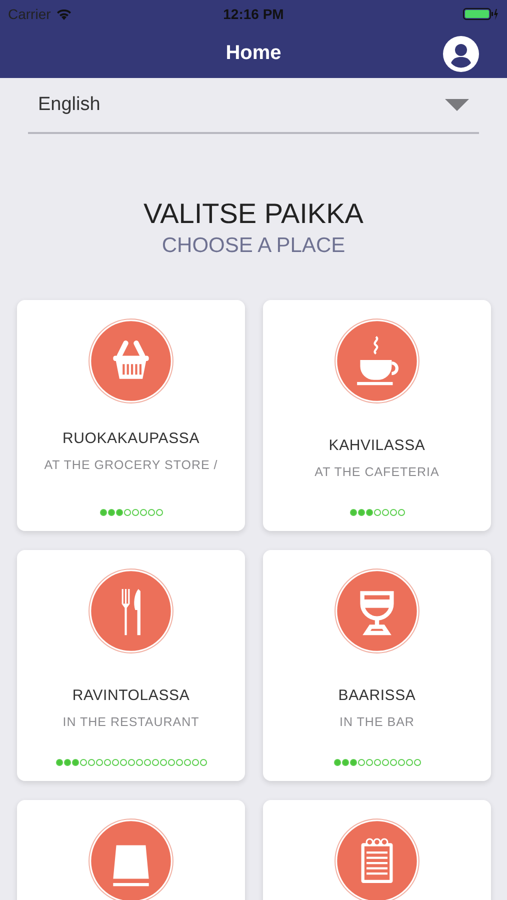  Describe the element at coordinates (480, 14) in the screenshot. I see `battery-icon` at that location.